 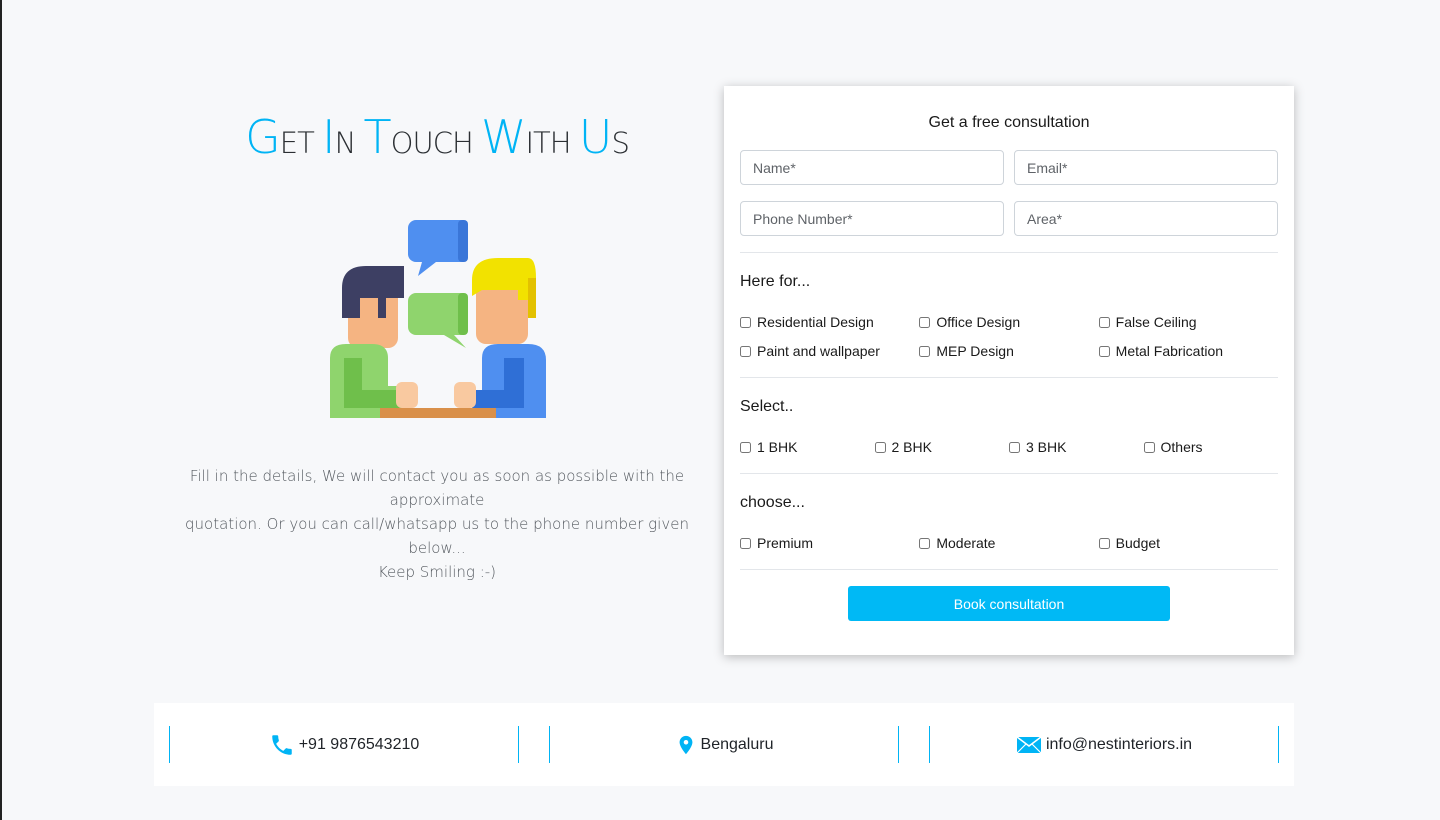 I want to click on contact-location-text: Bengaluru, so click(x=737, y=744).